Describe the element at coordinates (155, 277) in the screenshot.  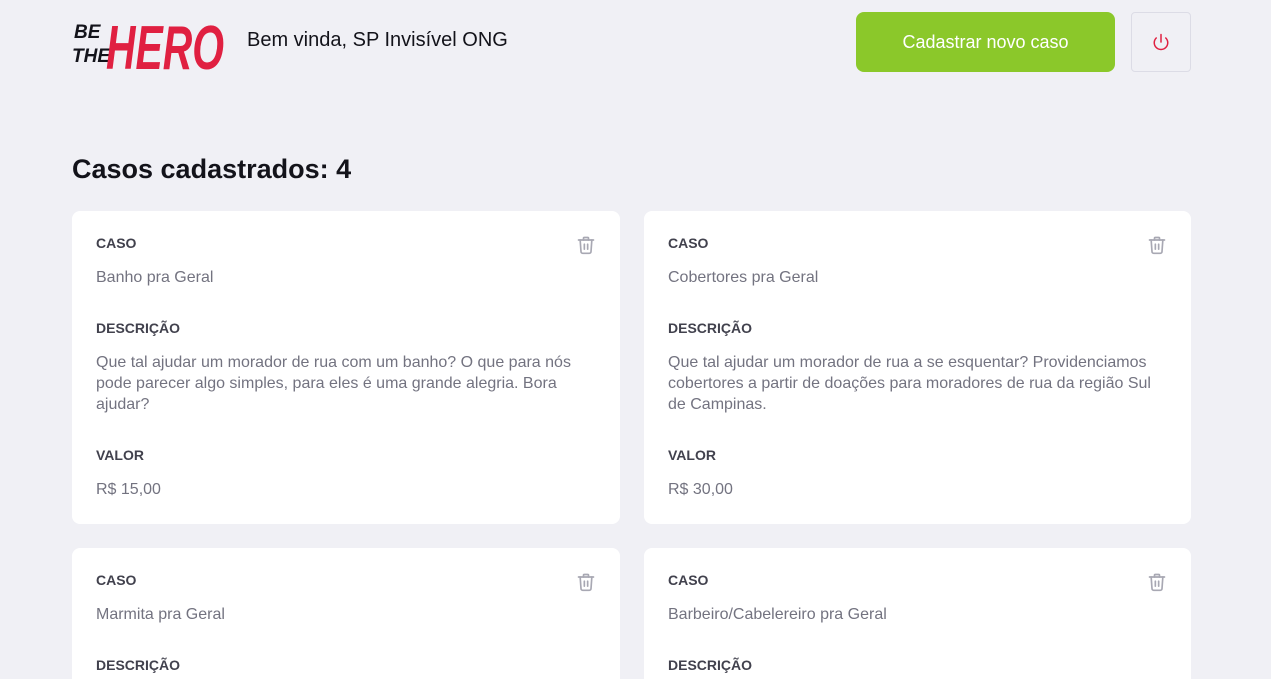
I see `case-title: Banho pra Geral` at that location.